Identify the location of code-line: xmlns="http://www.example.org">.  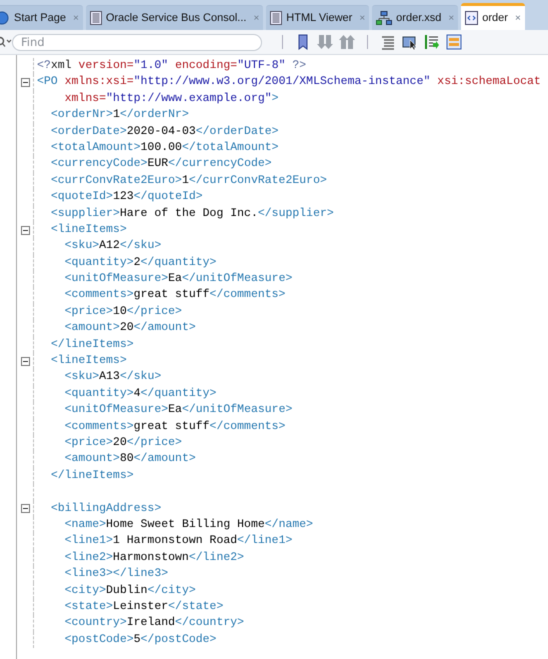
(171, 98).